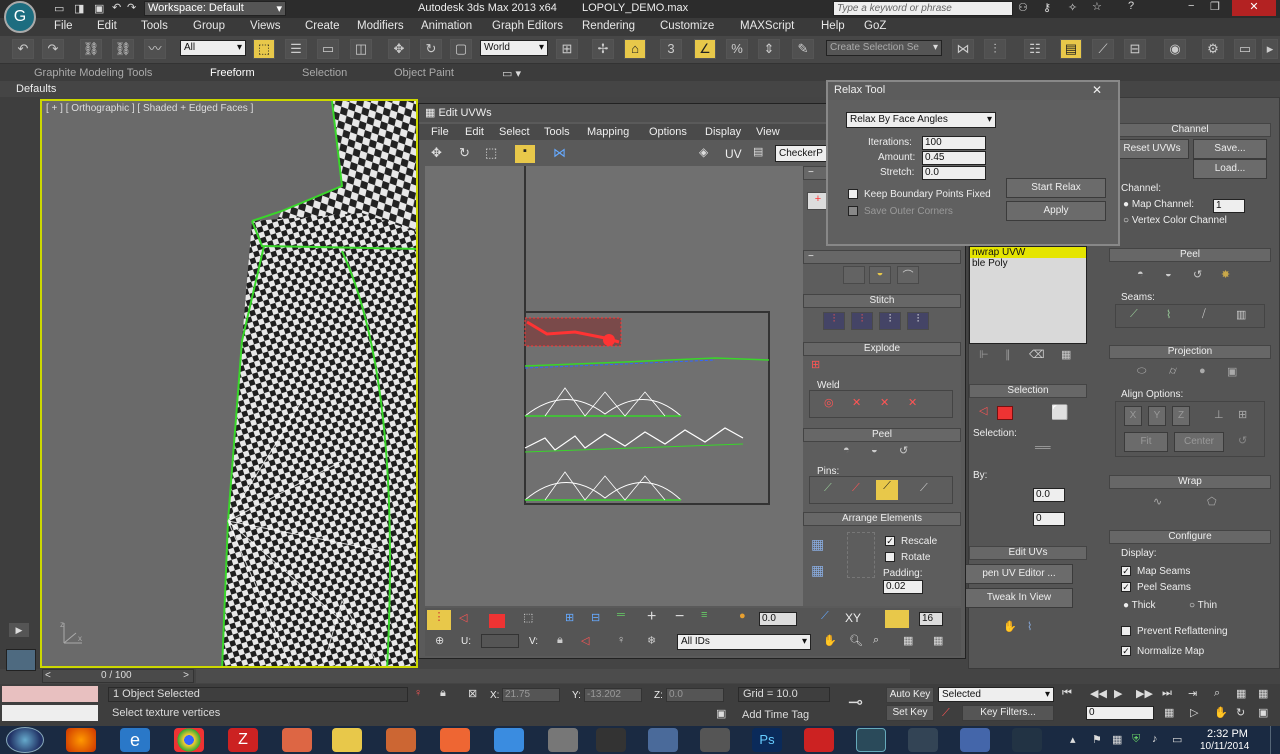 This screenshot has width=1280, height=754. I want to click on filezilla-icon: Z, so click(243, 740).